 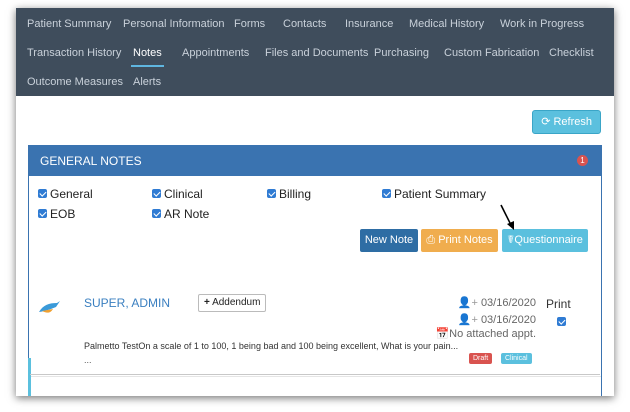 What do you see at coordinates (174, 24) in the screenshot?
I see `tab-personal-information: Personal Information` at bounding box center [174, 24].